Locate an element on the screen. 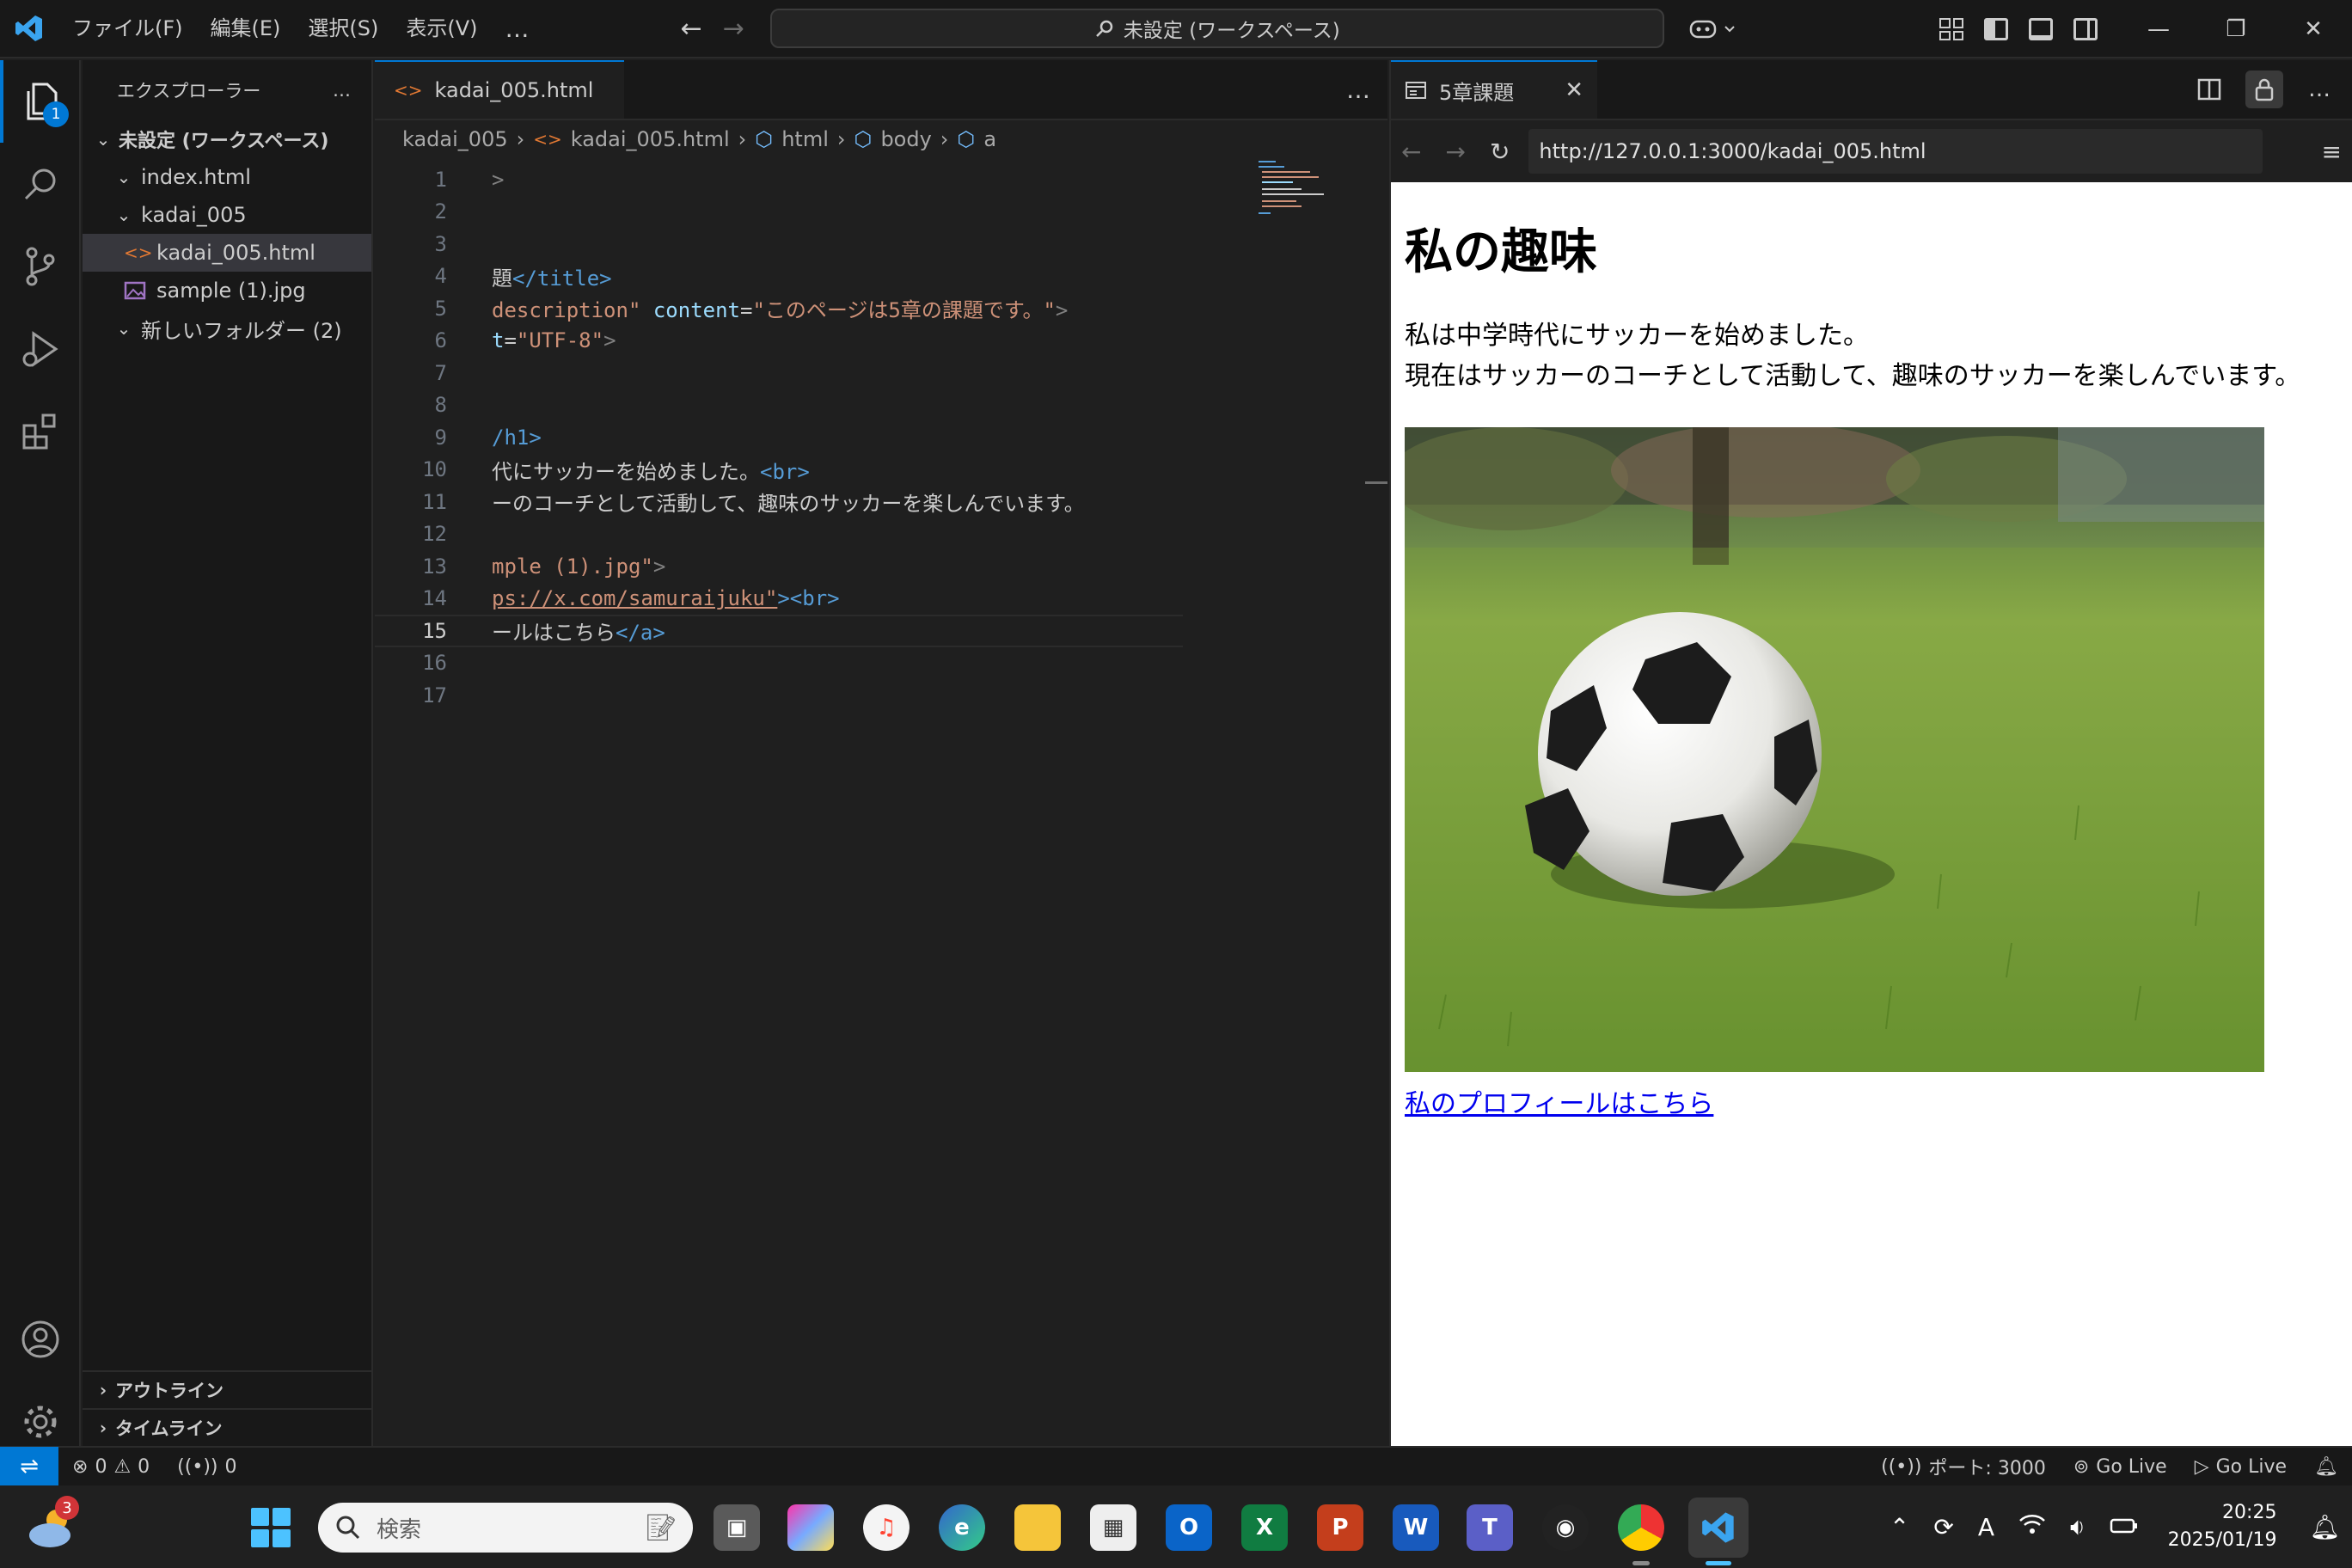 The width and height of the screenshot is (2352, 1568). code-line: 1 > is located at coordinates (881, 179).